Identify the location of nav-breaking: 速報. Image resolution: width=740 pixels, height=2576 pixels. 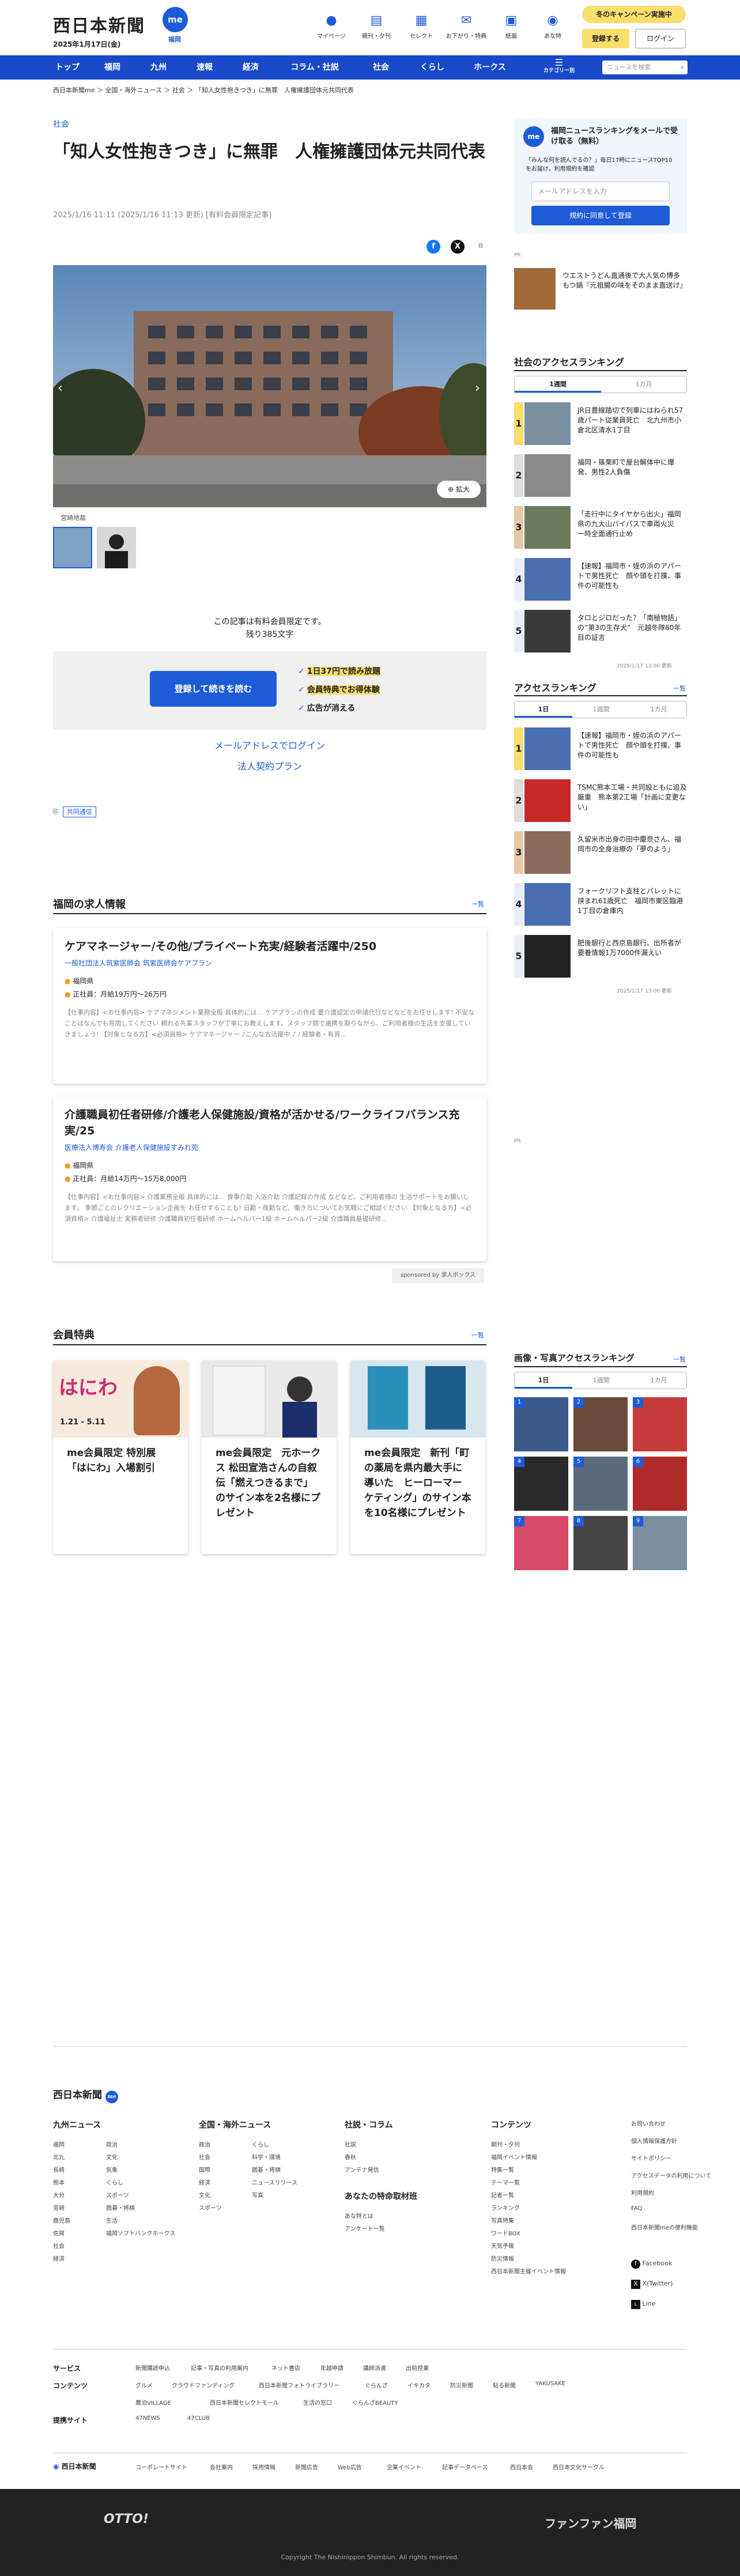
(204, 67).